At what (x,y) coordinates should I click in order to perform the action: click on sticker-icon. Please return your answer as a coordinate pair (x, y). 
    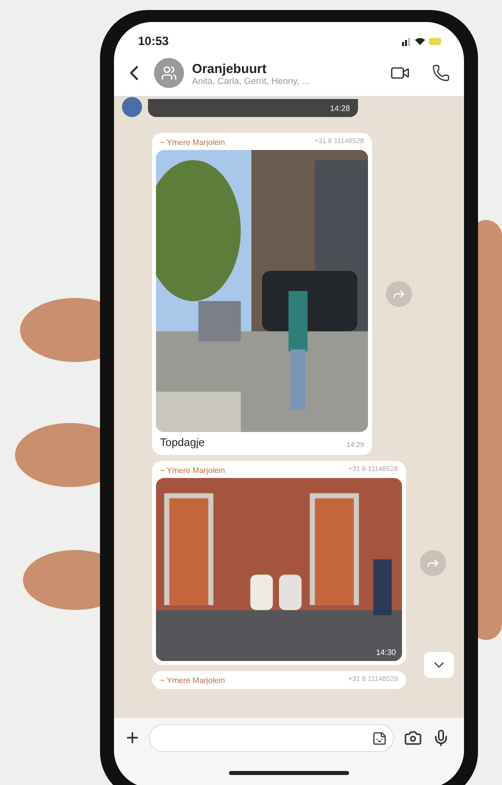
    Looking at the image, I should click on (379, 738).